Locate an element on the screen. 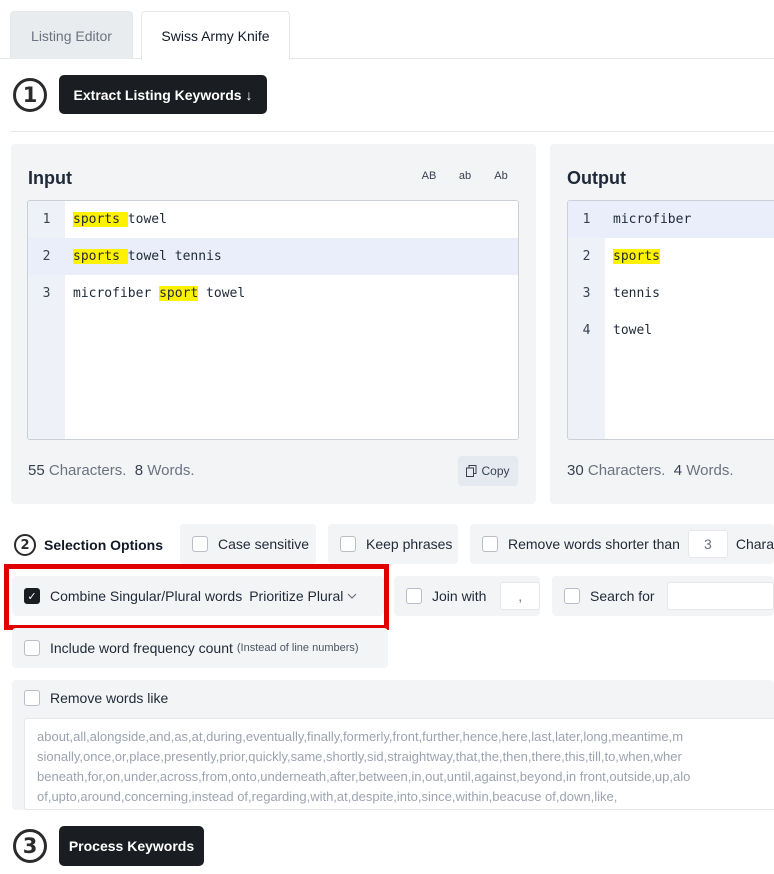 This screenshot has width=774, height=874. remove-like-checkbox is located at coordinates (32, 698).